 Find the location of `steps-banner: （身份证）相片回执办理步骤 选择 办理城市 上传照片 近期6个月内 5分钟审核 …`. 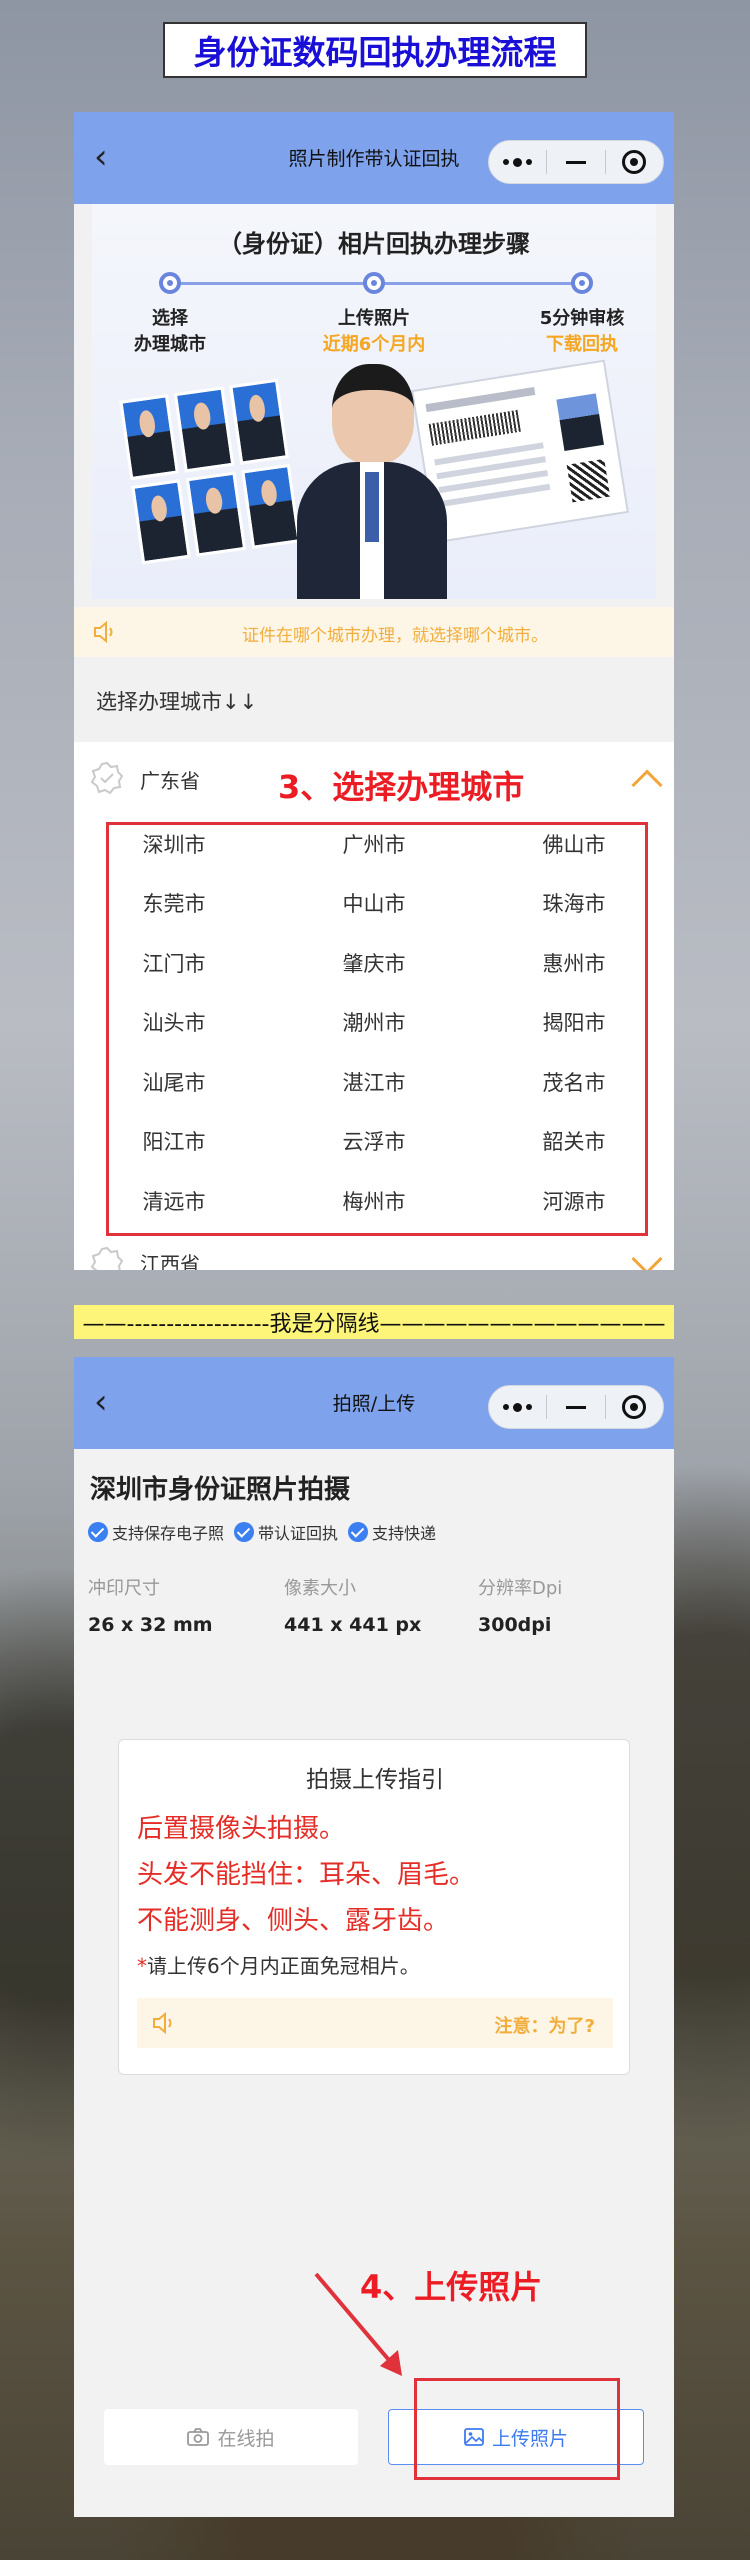

steps-banner: （身份证）相片回执办理步骤 选择 办理城市 上传照片 近期6个月内 5分钟审核 … is located at coordinates (374, 401).